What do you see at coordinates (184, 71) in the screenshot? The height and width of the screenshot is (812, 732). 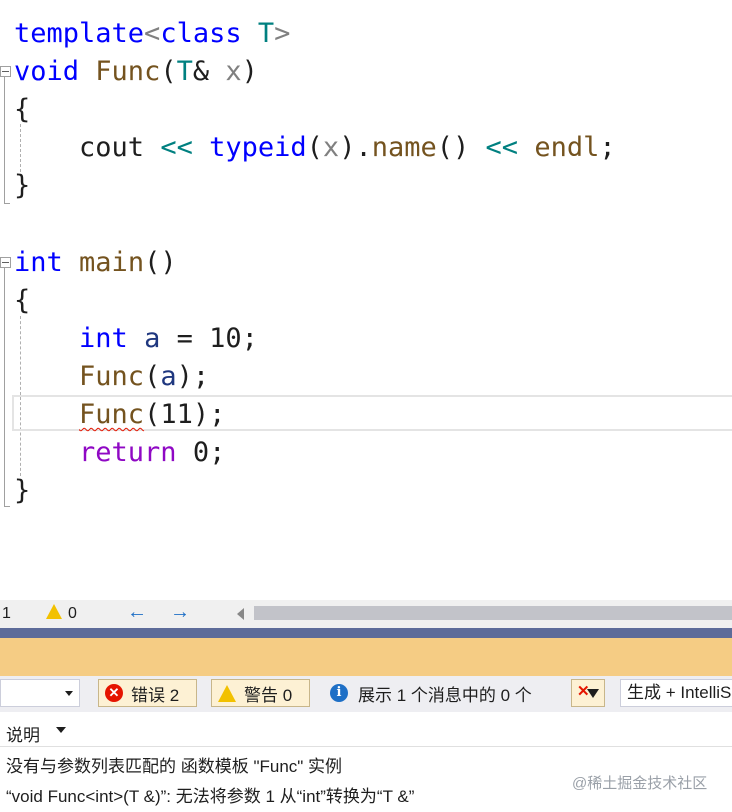 I see `param-type: T` at bounding box center [184, 71].